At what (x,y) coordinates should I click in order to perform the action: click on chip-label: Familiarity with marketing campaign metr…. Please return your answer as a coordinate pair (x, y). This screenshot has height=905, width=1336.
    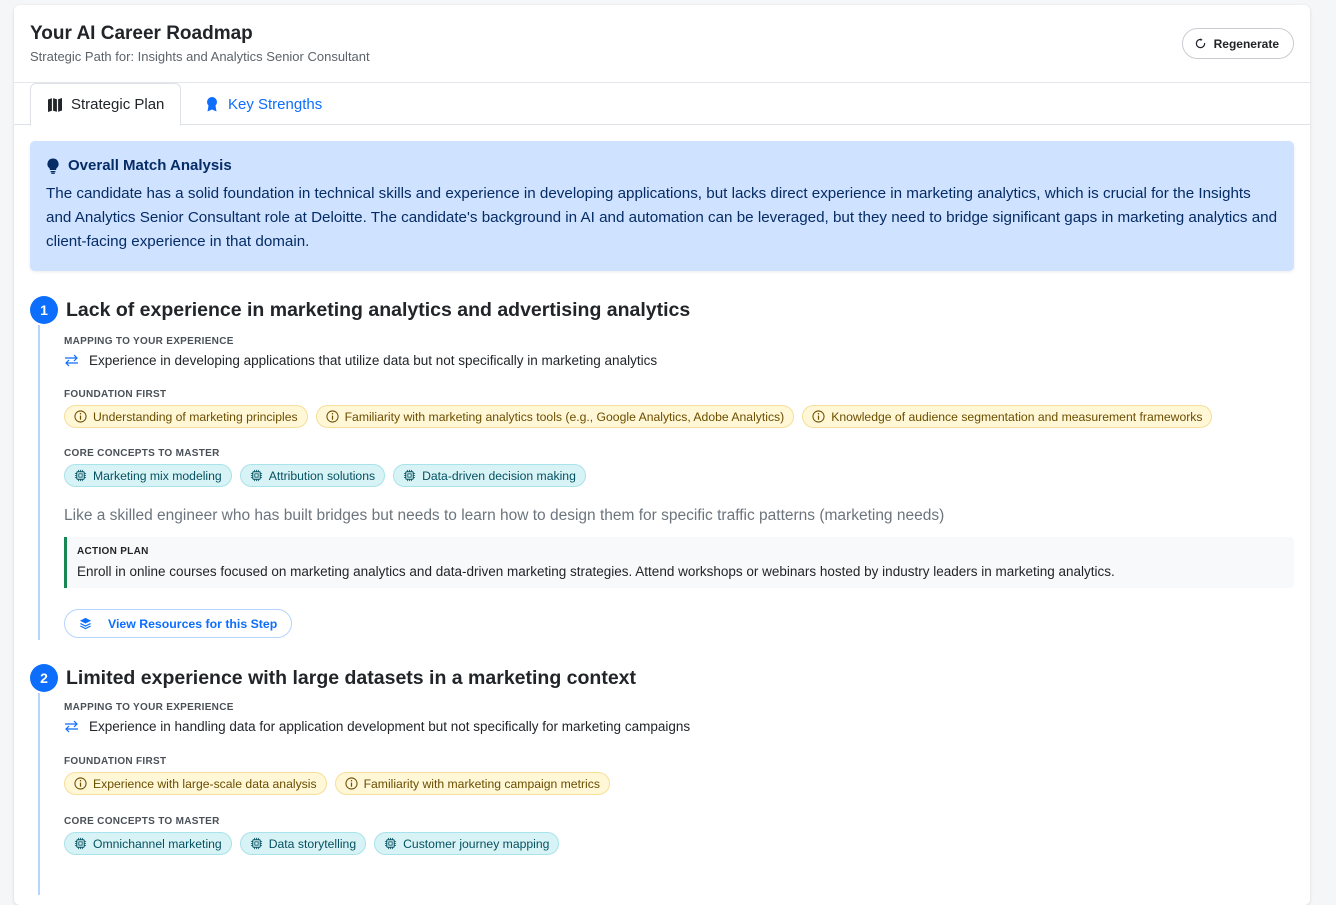
    Looking at the image, I should click on (481, 783).